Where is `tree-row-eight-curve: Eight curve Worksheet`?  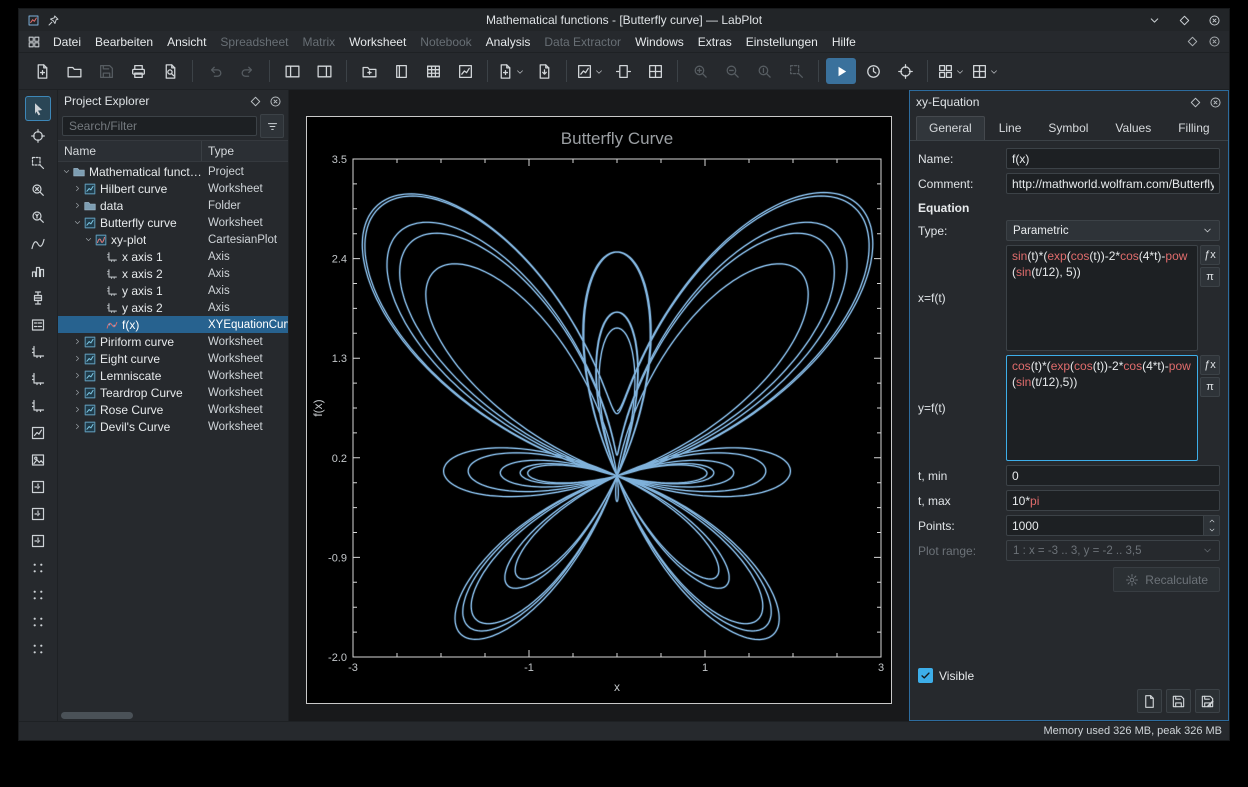 tree-row-eight-curve: Eight curve Worksheet is located at coordinates (173, 358).